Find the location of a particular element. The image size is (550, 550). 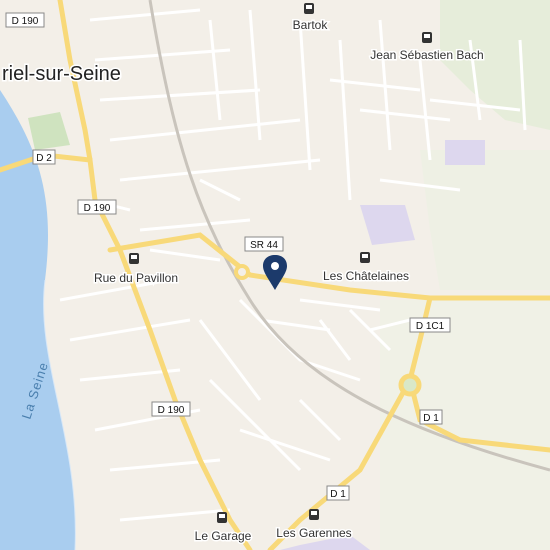

svg-text: SR 44 is located at coordinates (264, 245).